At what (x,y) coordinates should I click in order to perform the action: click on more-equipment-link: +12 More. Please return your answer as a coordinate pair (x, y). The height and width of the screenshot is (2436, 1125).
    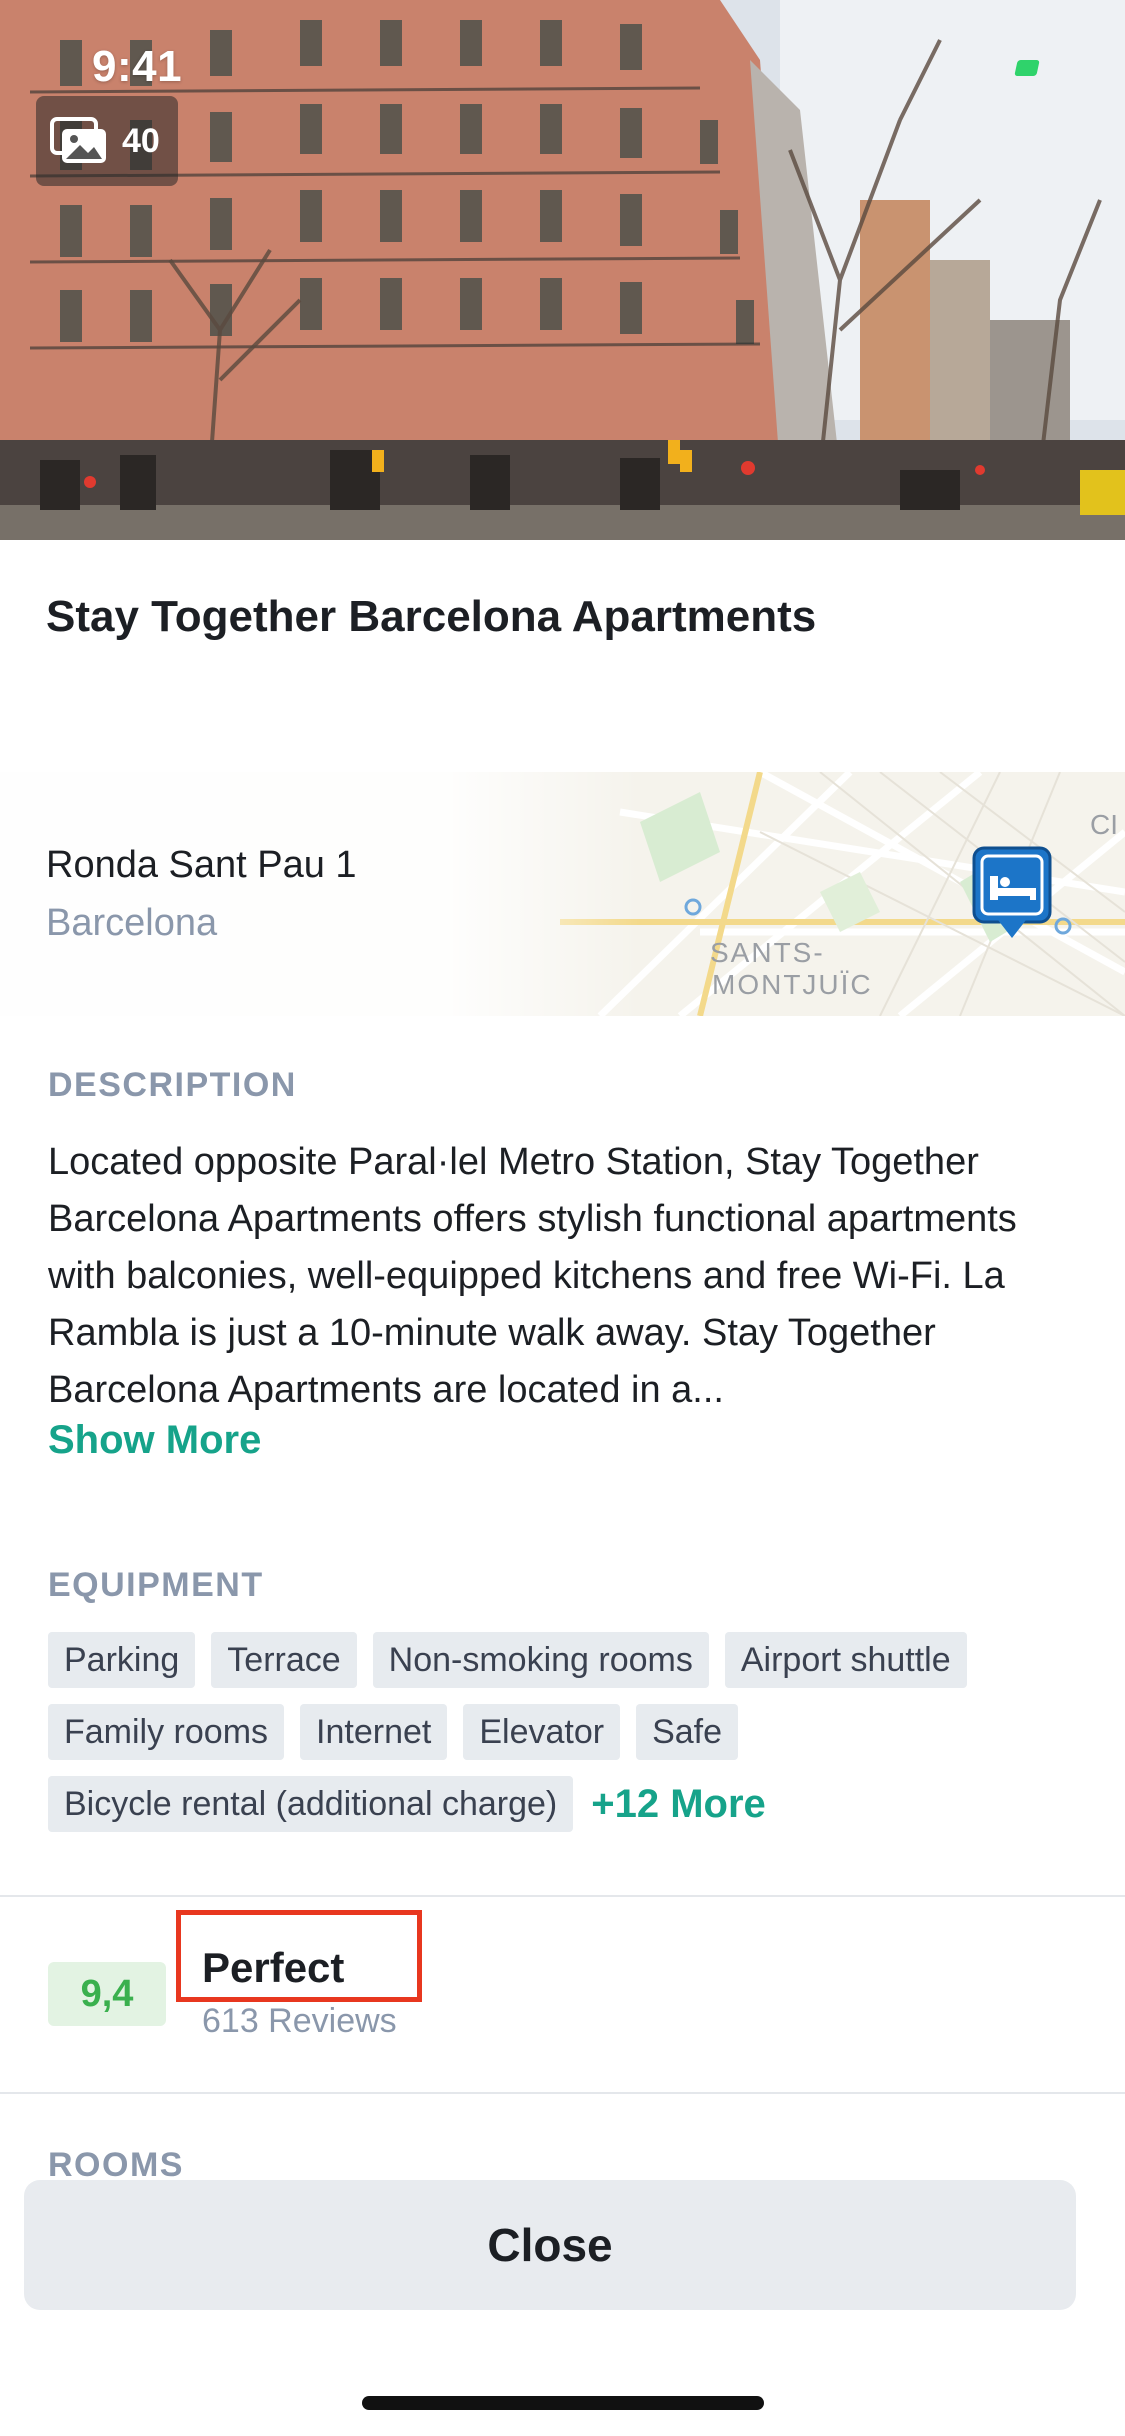
    Looking at the image, I should click on (678, 1804).